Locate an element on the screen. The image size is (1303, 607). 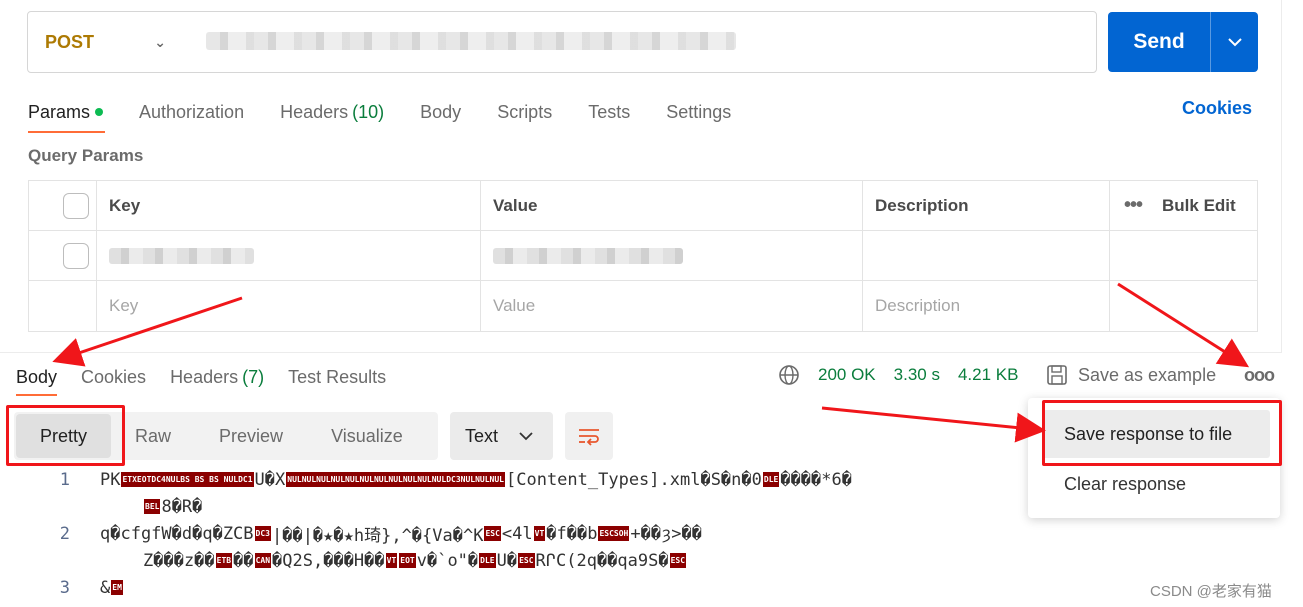
code-fragment: <4l is located at coordinates (517, 533).